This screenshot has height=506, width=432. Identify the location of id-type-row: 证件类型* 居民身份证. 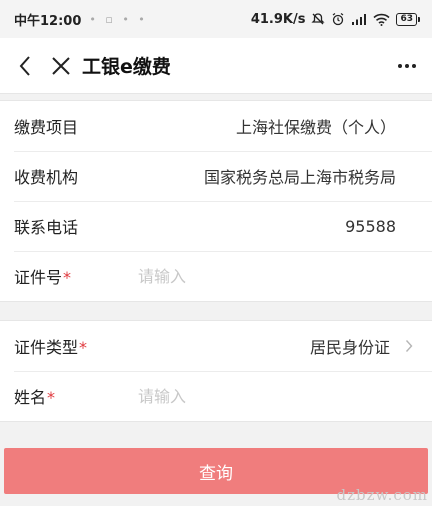
(216, 346).